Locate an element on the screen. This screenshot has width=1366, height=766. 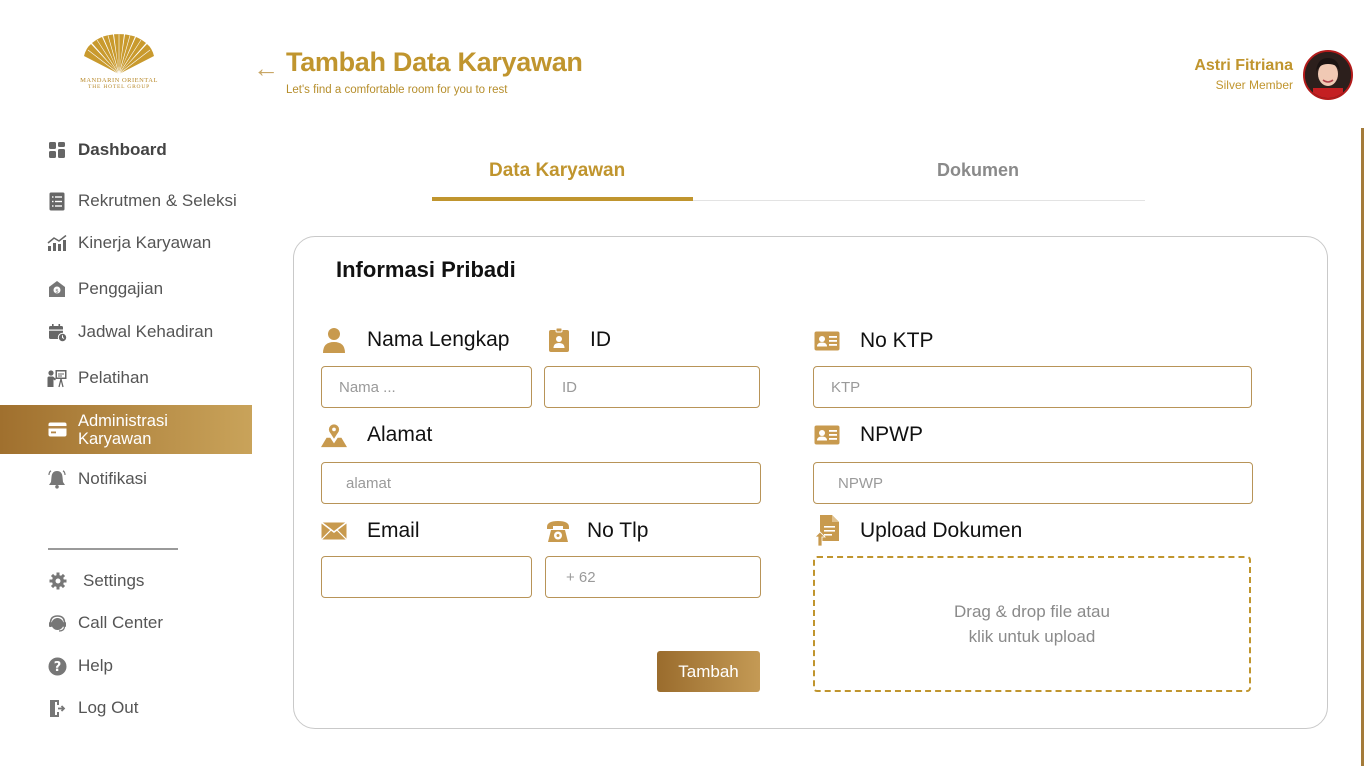
id-input is located at coordinates (652, 387).